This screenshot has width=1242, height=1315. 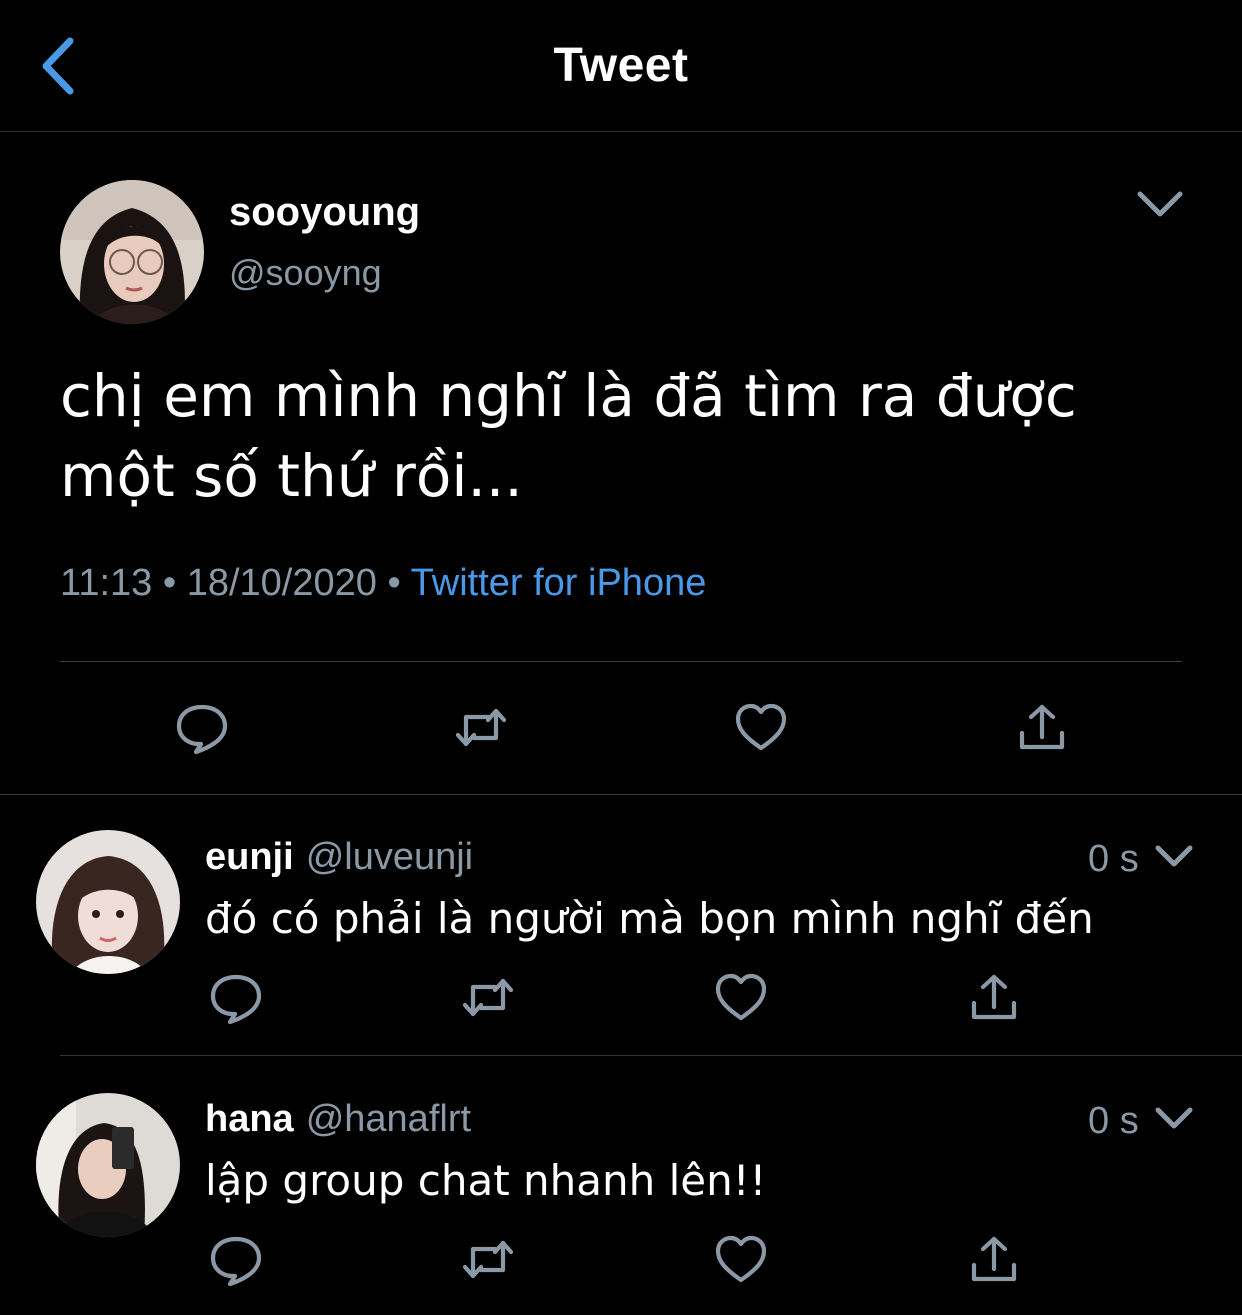 I want to click on tweet-date: 18/10/2020, so click(x=281, y=583).